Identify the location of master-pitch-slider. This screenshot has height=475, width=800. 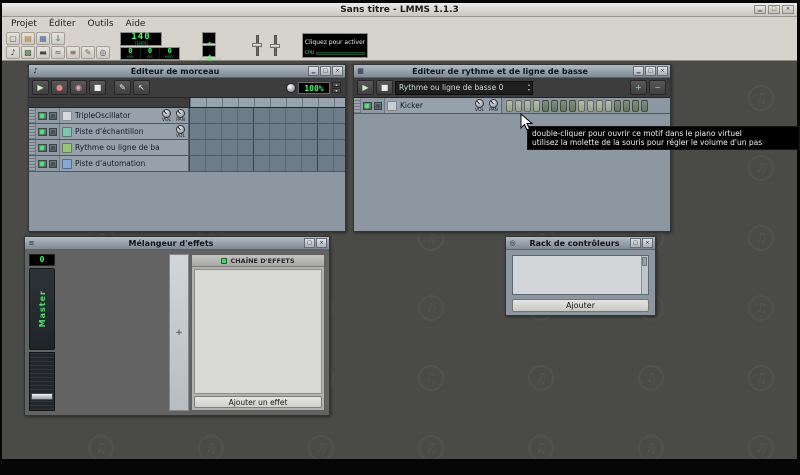
(275, 45).